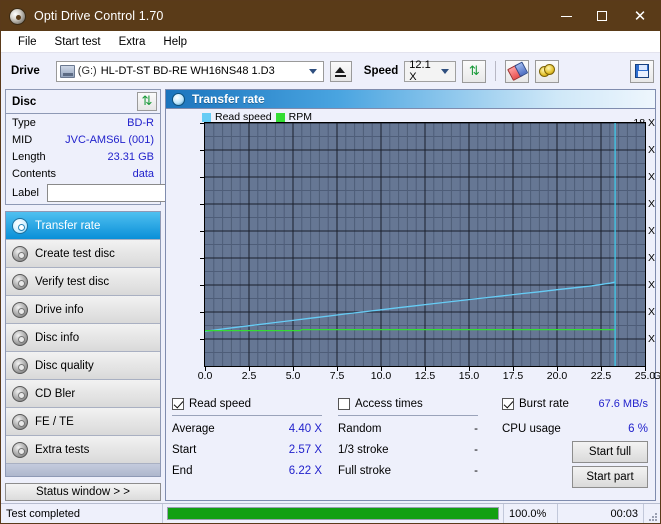  What do you see at coordinates (55, 393) in the screenshot?
I see `sidebar-item-label: CD Bler` at bounding box center [55, 393].